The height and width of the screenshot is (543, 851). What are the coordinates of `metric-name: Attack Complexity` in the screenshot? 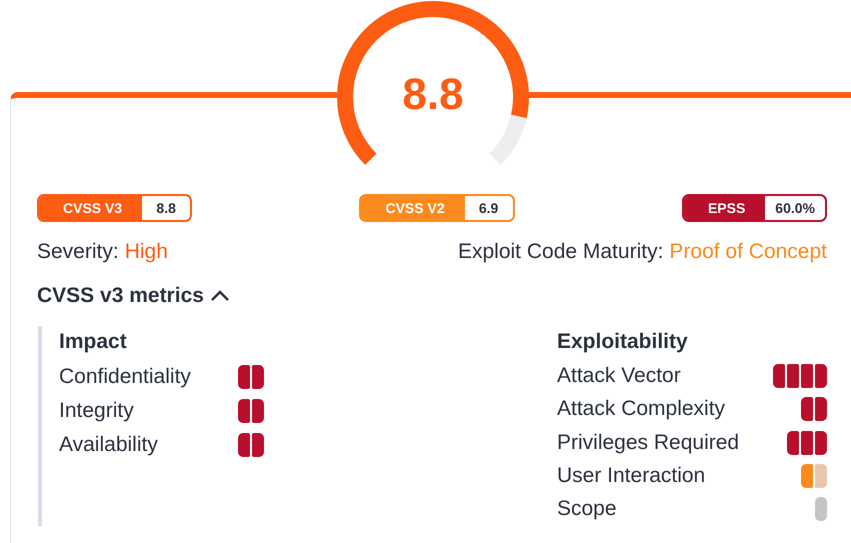 It's located at (641, 409).